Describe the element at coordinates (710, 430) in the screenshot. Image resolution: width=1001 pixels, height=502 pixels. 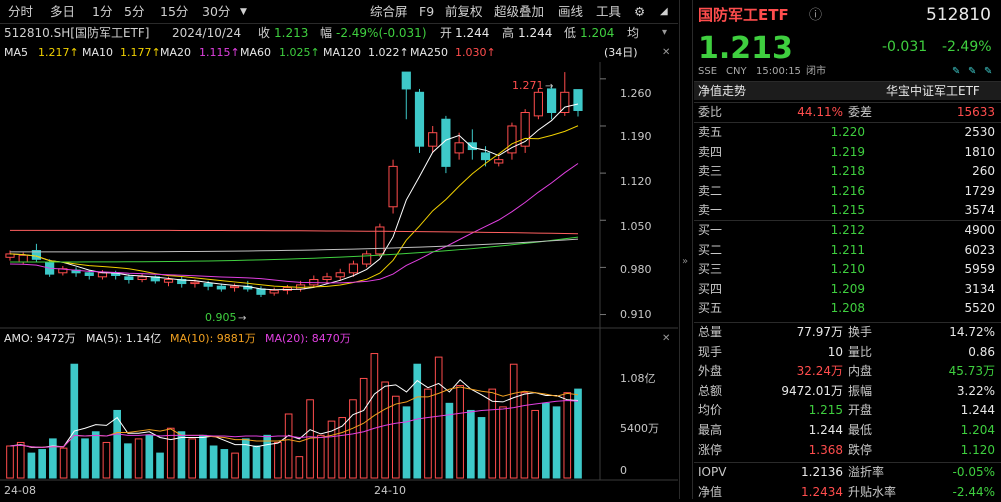
I see `stat-label: 最高` at that location.